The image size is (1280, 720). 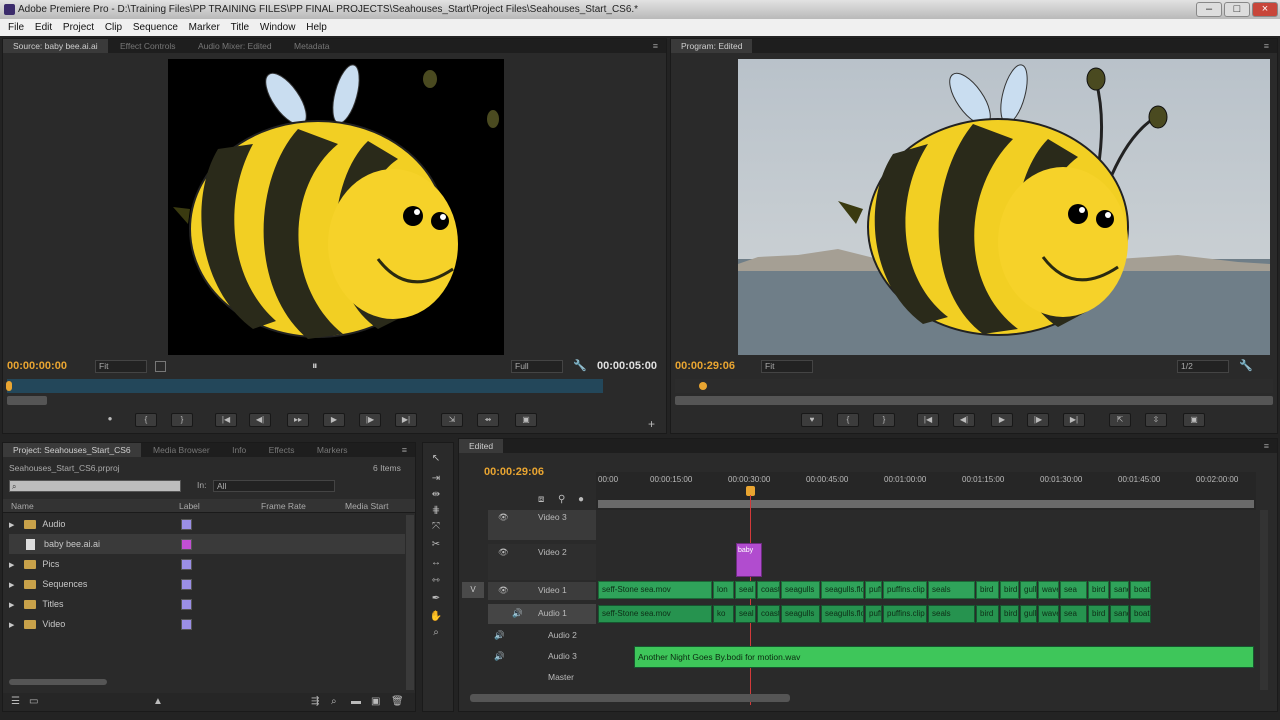 What do you see at coordinates (240, 27) in the screenshot?
I see `menu-title: Title` at bounding box center [240, 27].